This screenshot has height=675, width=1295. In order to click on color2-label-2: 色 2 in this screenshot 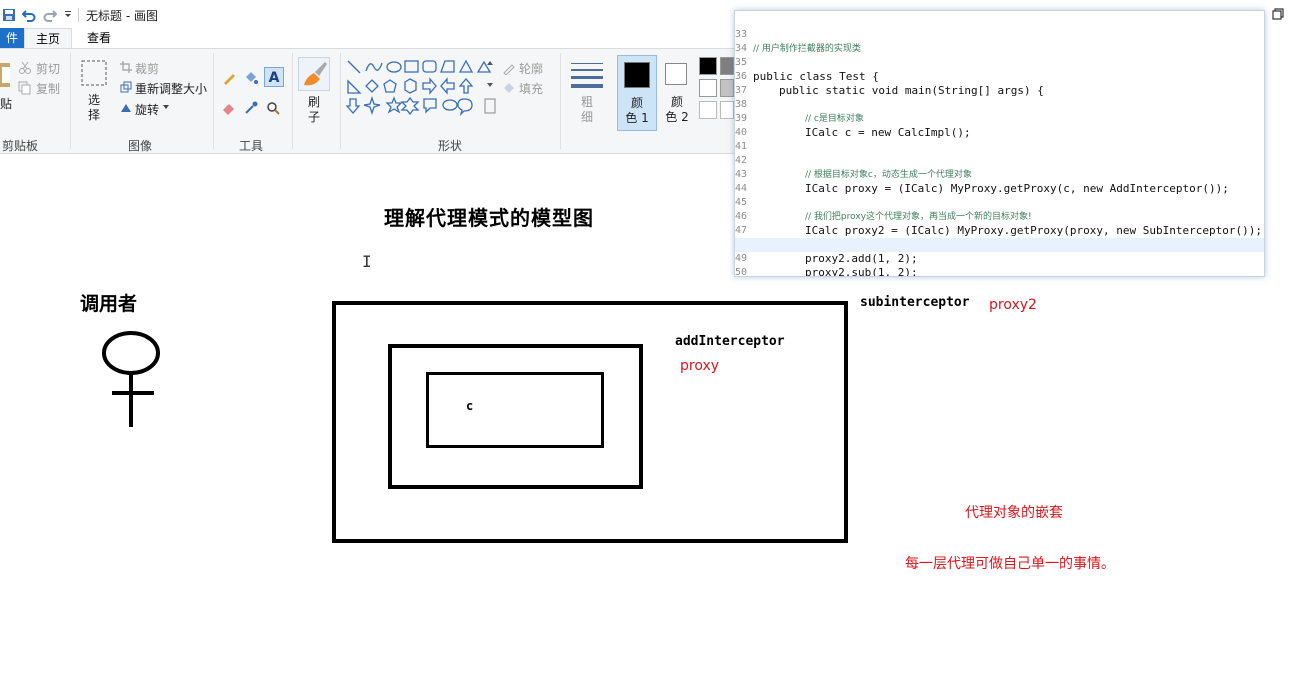, I will do `click(677, 117)`.